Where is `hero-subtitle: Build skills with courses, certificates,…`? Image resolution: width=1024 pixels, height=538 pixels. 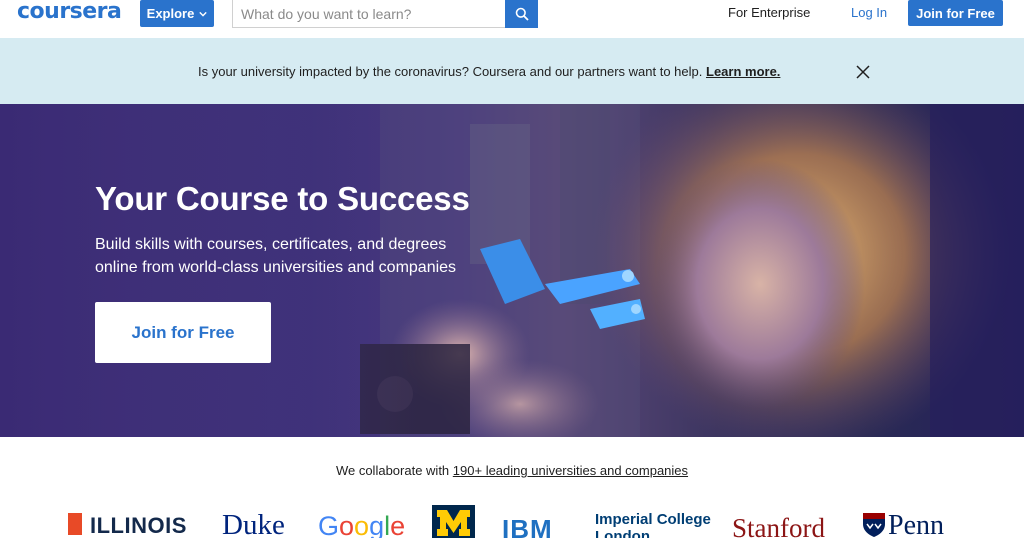 hero-subtitle: Build skills with courses, certificates,… is located at coordinates (295, 256).